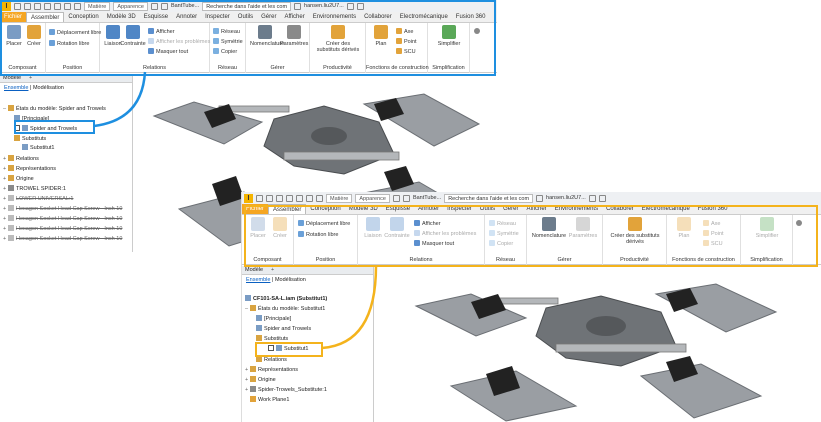 This screenshot has width=821, height=422. What do you see at coordinates (290, 299) in the screenshot?
I see `tree-node-label: CF101-SA-L.iam (Substitut1)` at bounding box center [290, 299].